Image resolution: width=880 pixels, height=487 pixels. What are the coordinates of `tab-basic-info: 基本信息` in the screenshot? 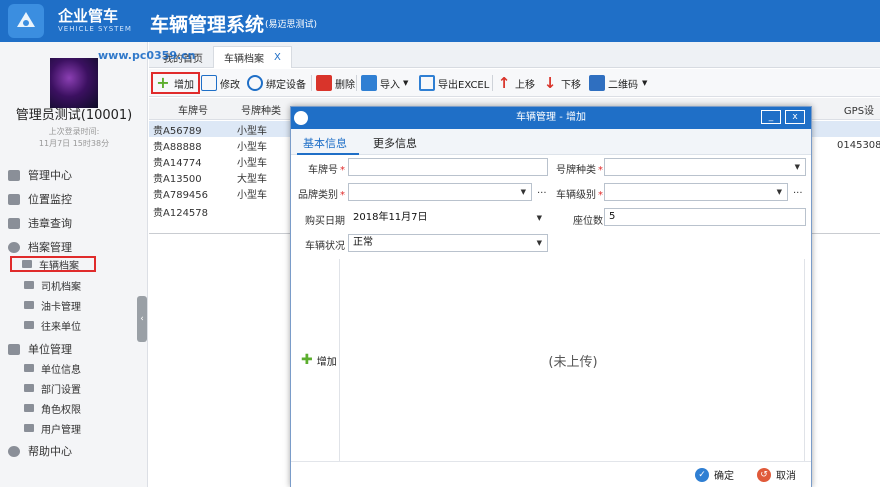 It's located at (325, 143).